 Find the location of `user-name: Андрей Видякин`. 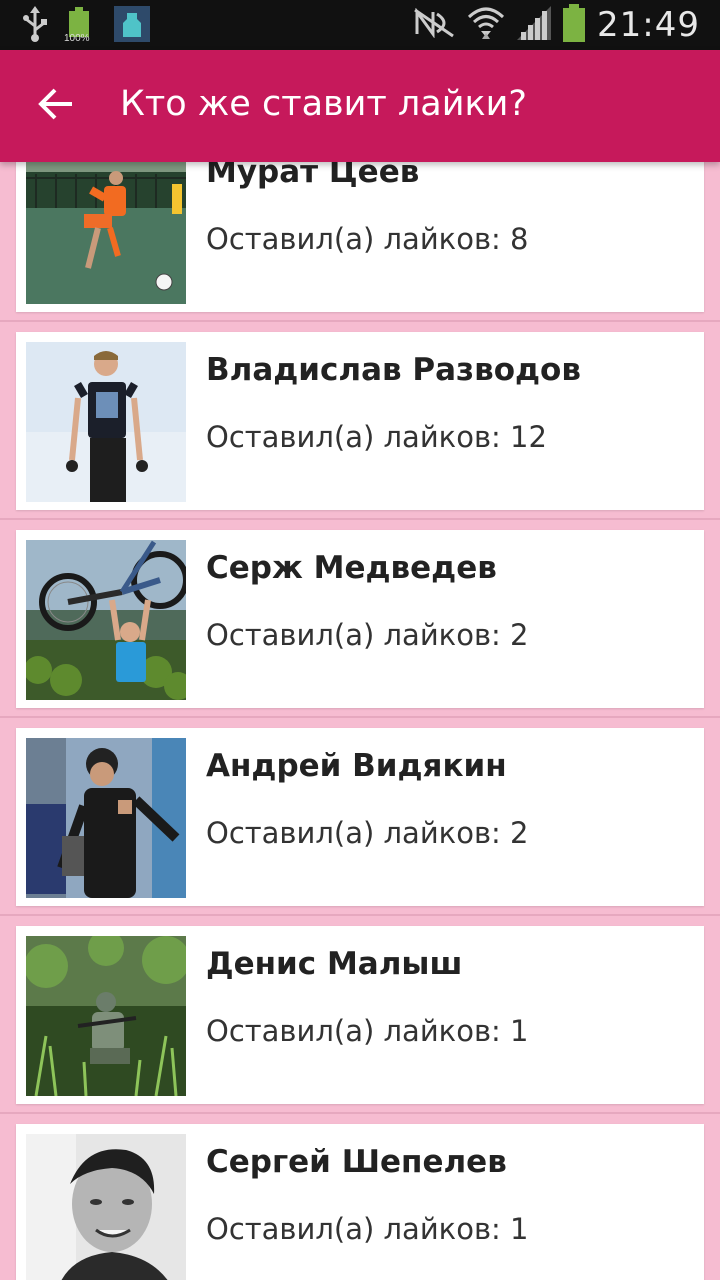

user-name: Андрей Видякин is located at coordinates (356, 766).